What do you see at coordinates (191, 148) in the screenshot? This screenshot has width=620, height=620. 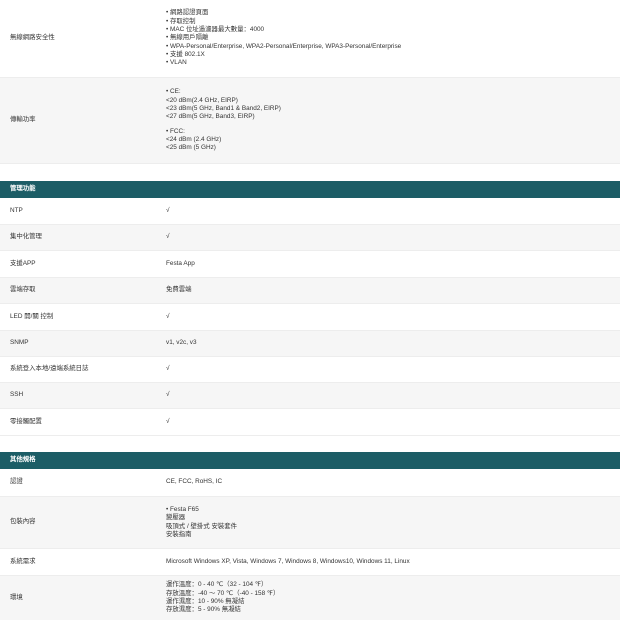 I see `spec-line: <25 dBm (5 GHz)` at bounding box center [191, 148].